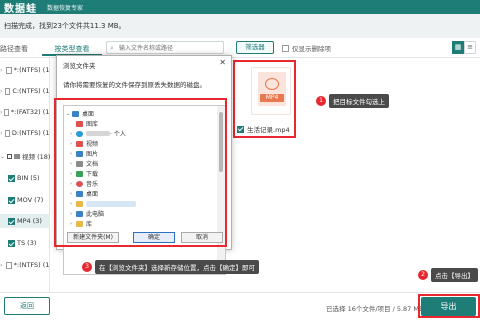 The height and width of the screenshot is (320, 480). I want to click on new-folder-button: 新建文件夹(M), so click(93, 237).